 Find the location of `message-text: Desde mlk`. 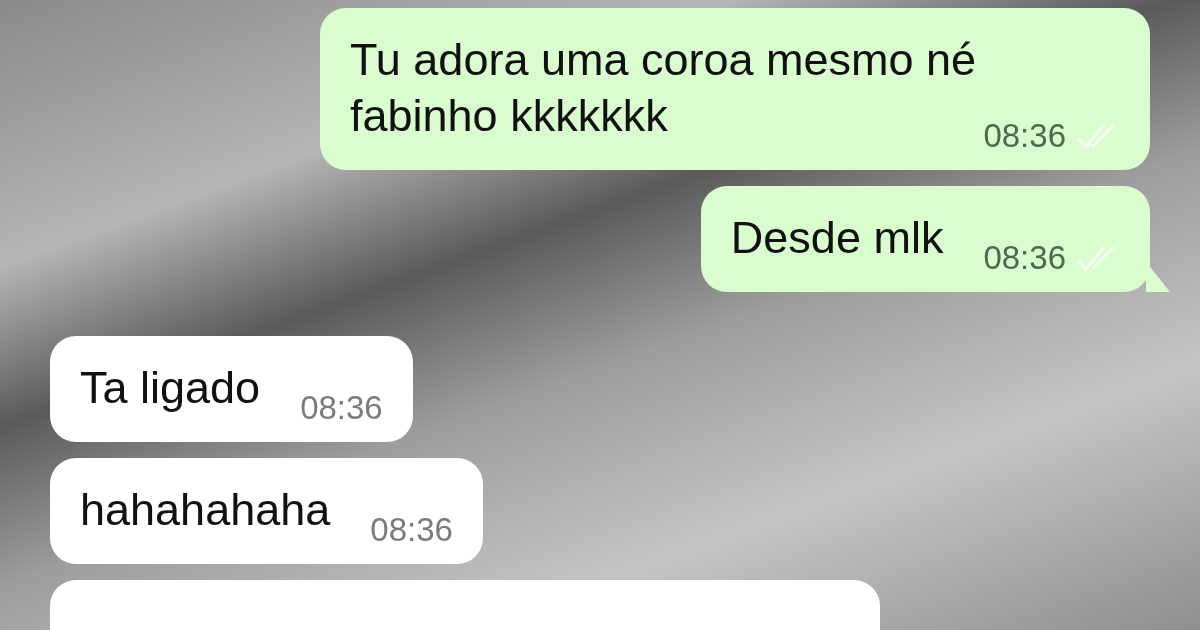

message-text: Desde mlk is located at coordinates (837, 237).